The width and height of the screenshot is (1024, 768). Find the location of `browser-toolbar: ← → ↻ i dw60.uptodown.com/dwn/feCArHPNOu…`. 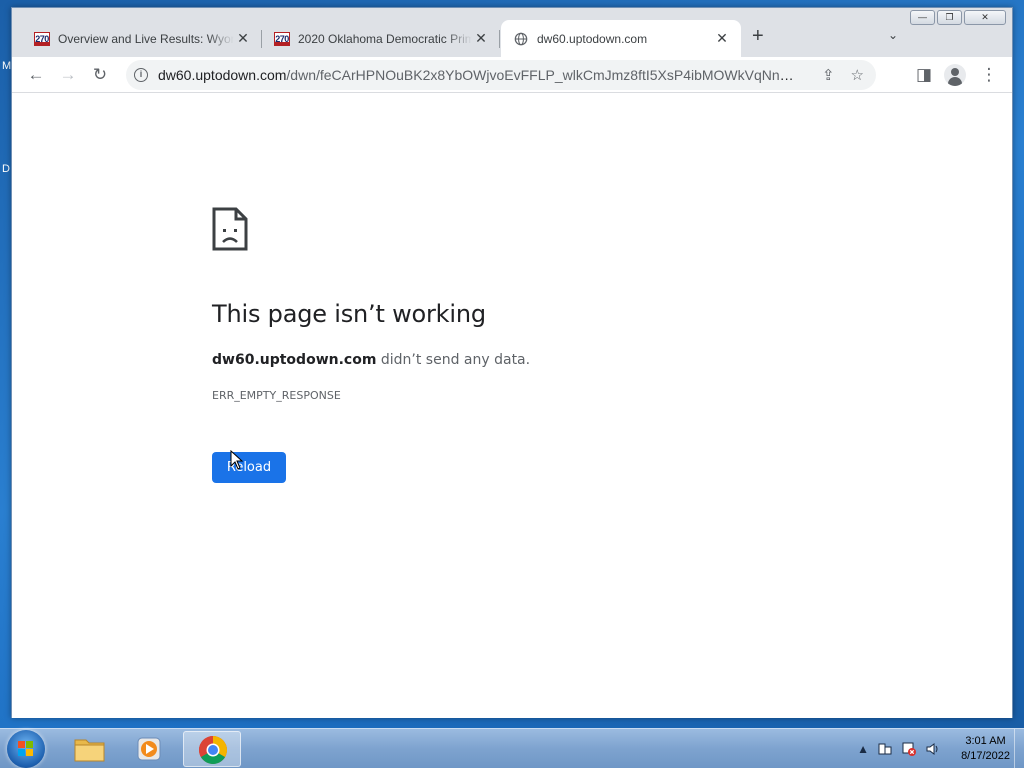

browser-toolbar: ← → ↻ i dw60.uptodown.com/dwn/feCArHPNOu… is located at coordinates (512, 75).